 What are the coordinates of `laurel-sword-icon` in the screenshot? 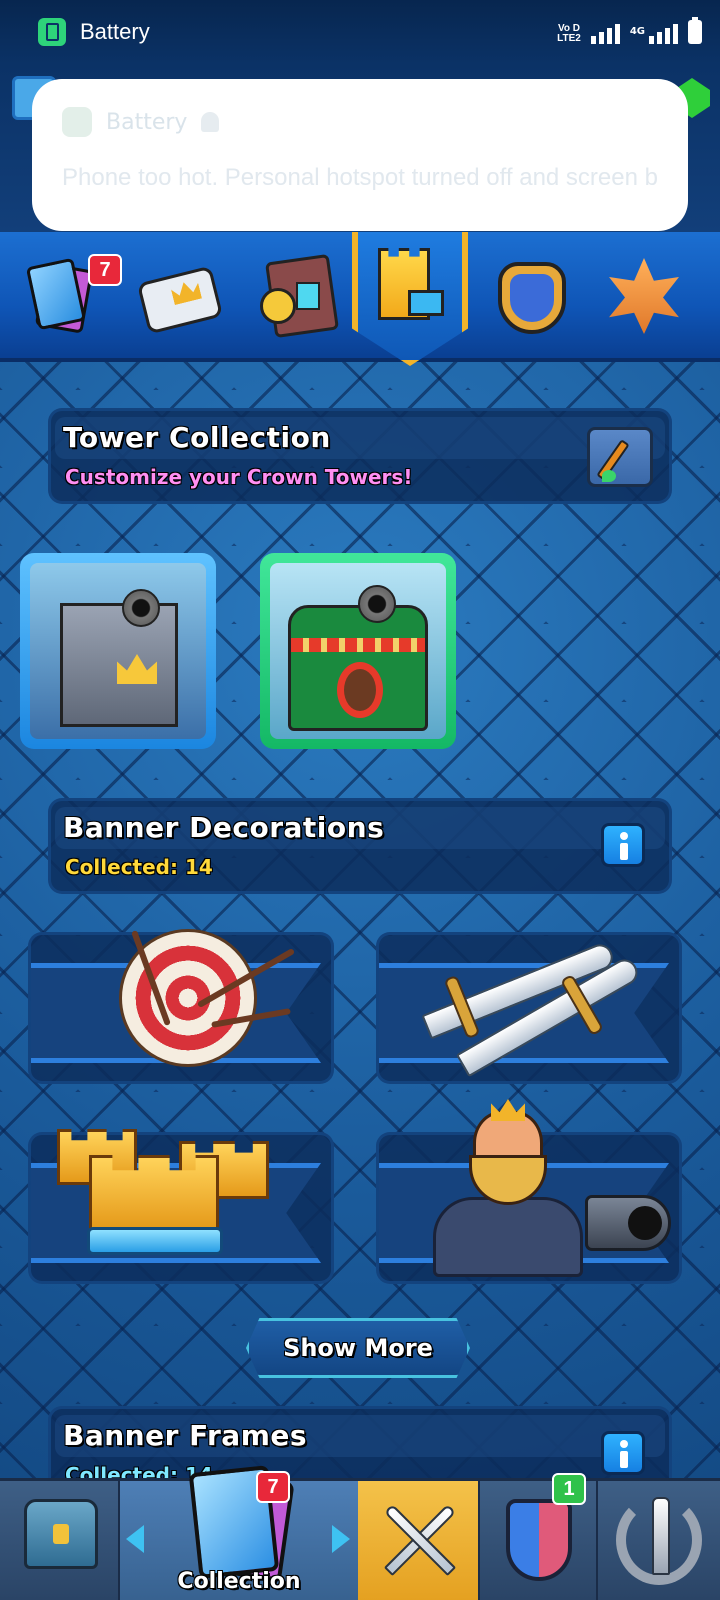 It's located at (659, 1540).